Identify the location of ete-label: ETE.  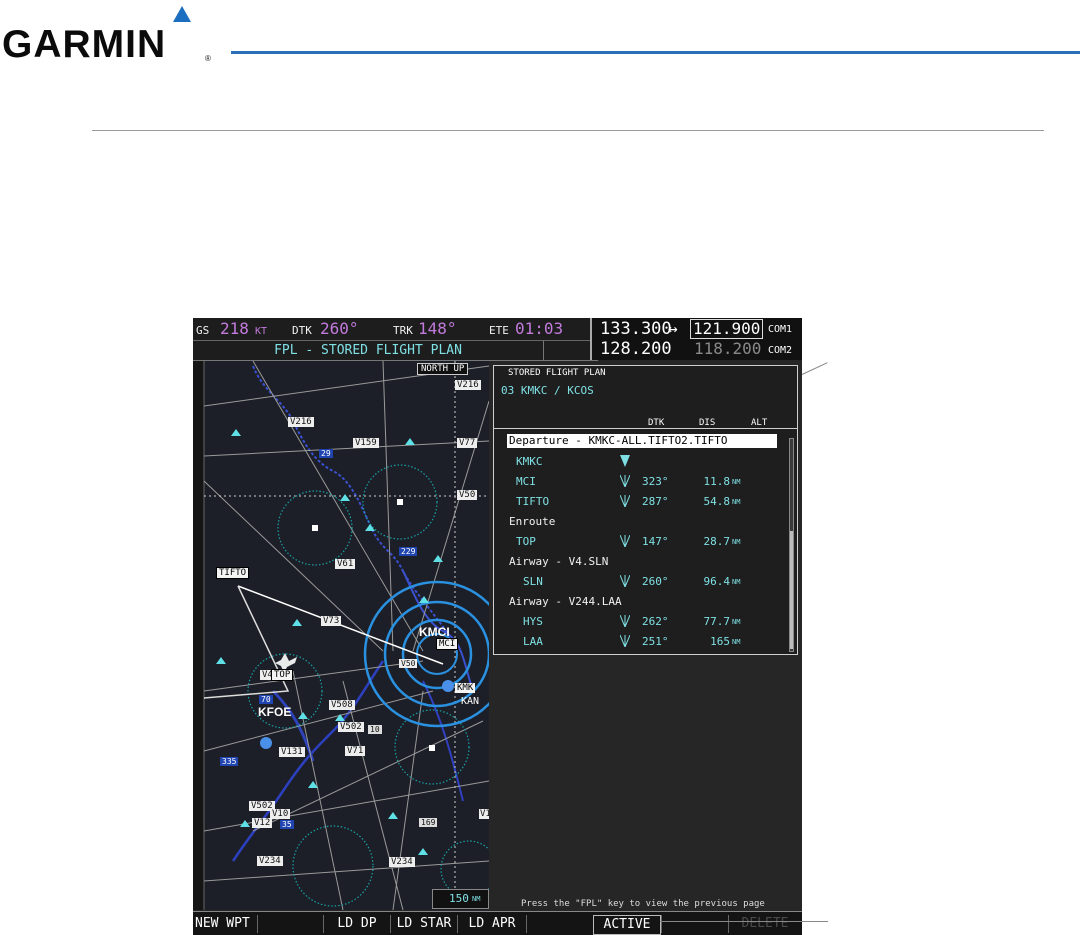
(499, 330).